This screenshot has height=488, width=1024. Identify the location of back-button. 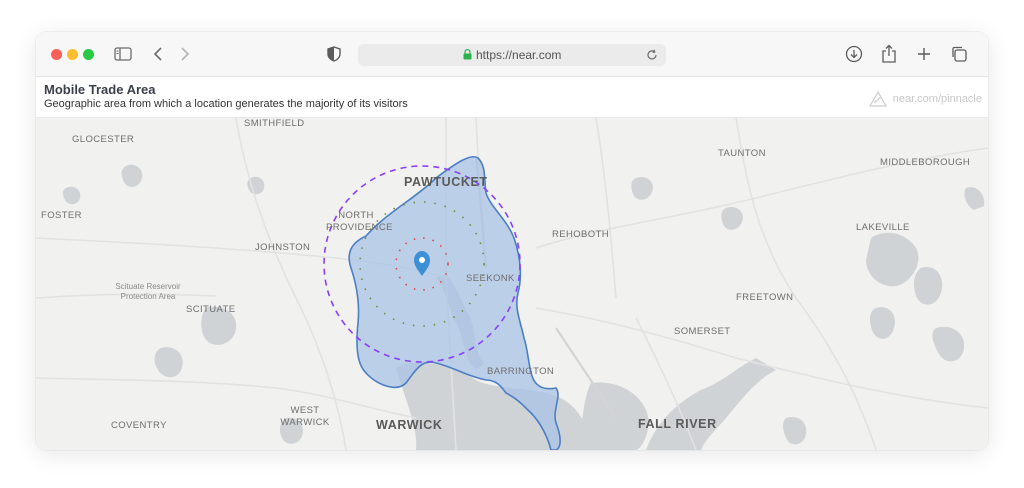
(158, 54).